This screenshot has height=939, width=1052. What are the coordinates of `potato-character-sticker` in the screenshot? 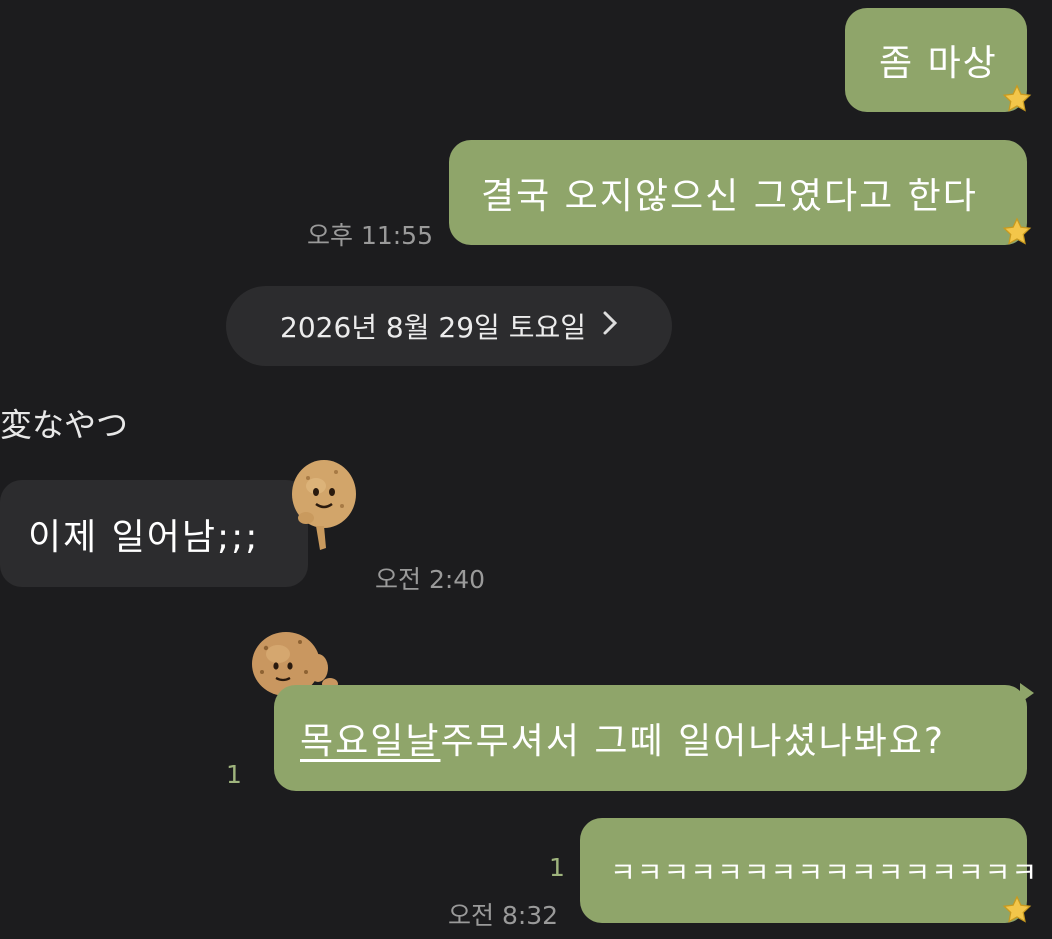 It's located at (324, 505).